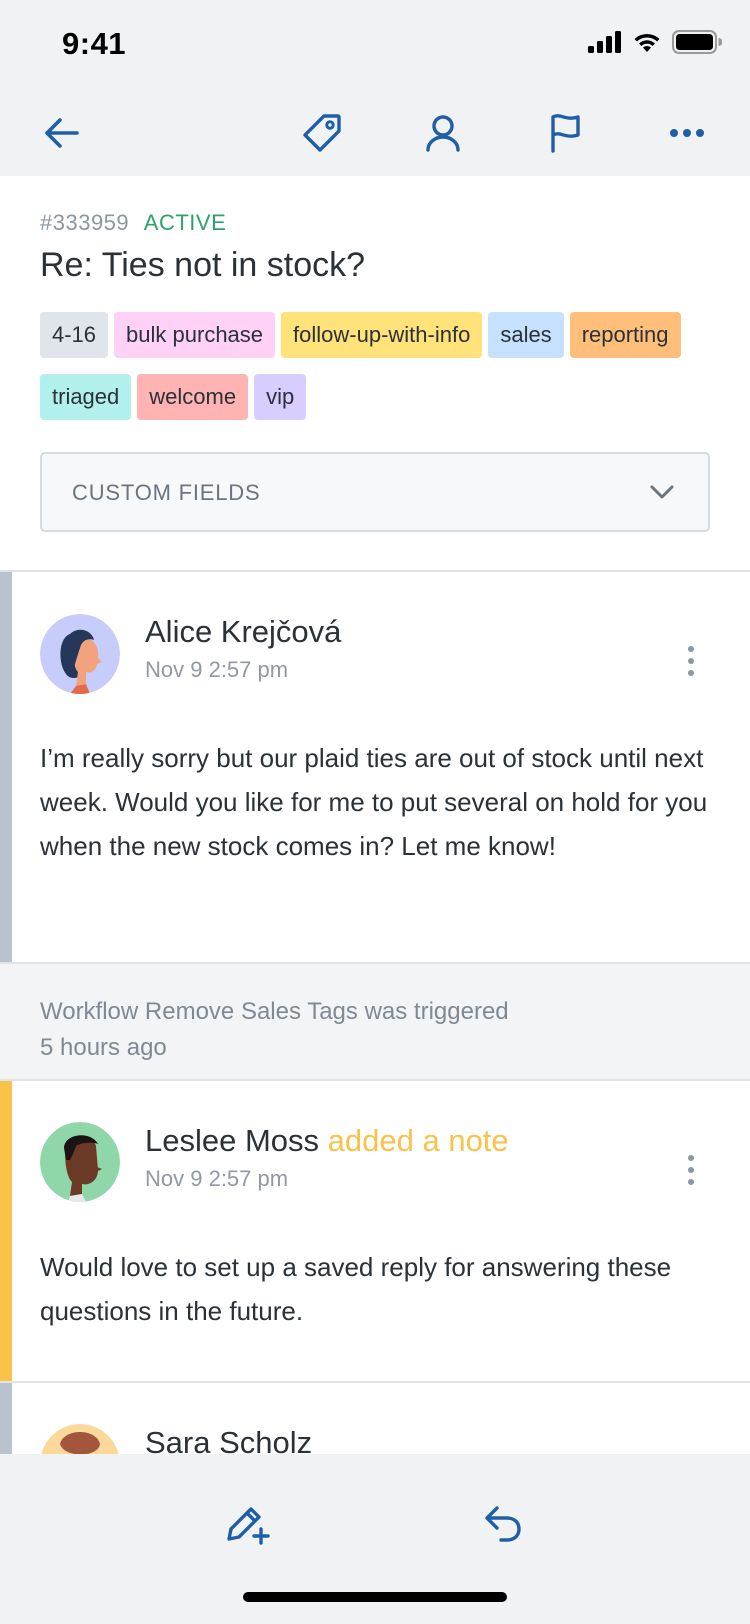  I want to click on tag-item: triaged, so click(86, 397).